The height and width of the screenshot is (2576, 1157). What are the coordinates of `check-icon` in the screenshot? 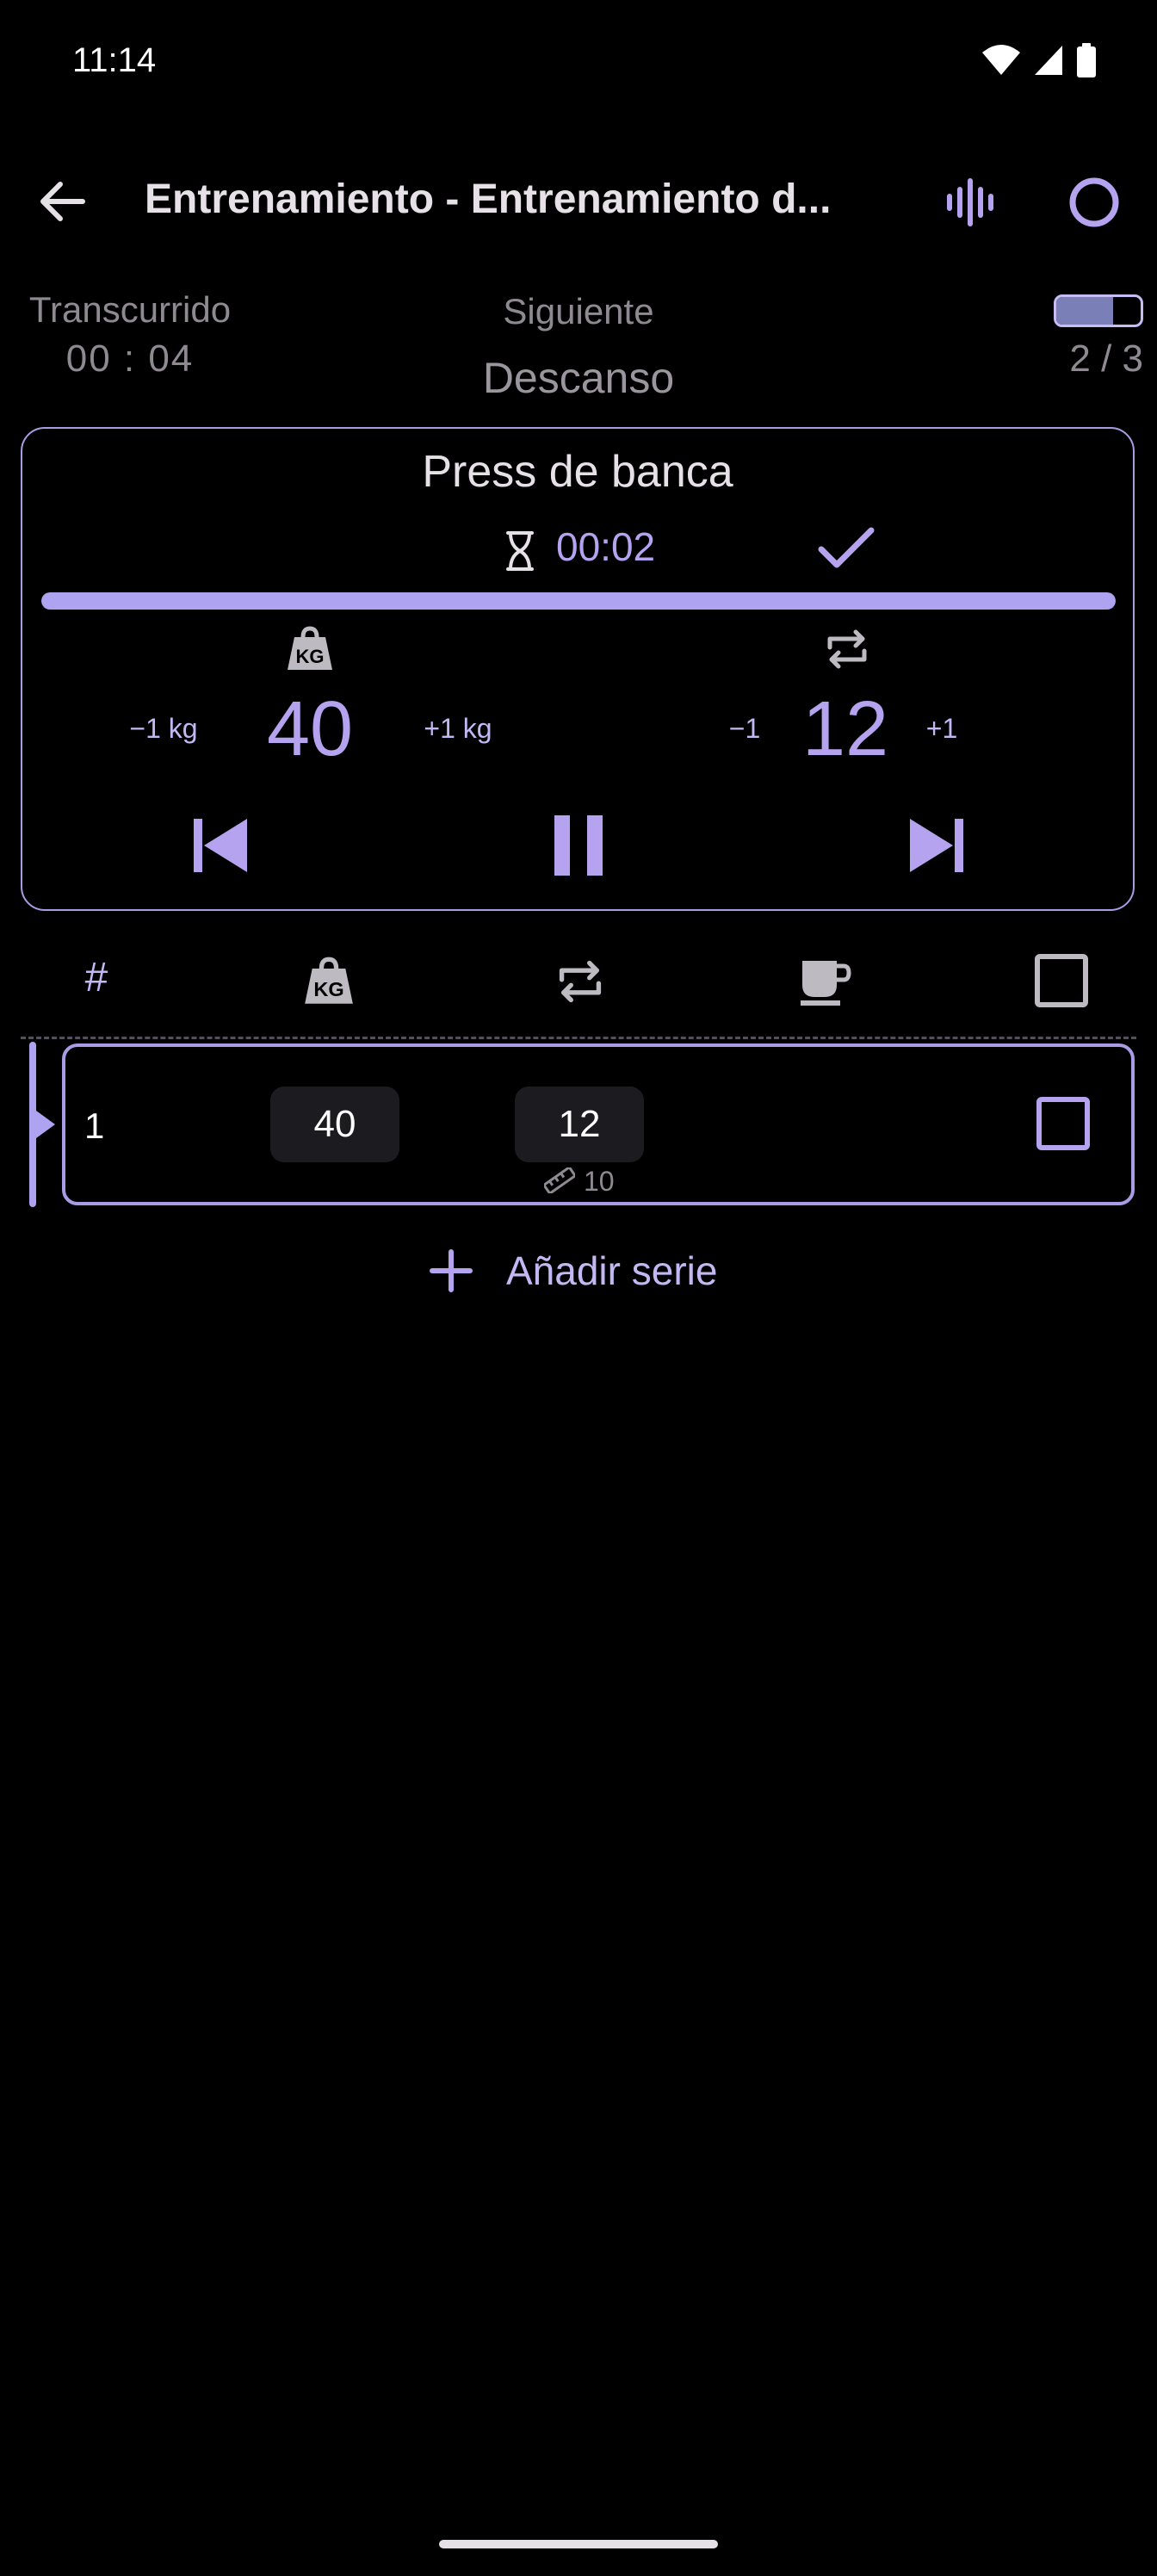 It's located at (846, 548).